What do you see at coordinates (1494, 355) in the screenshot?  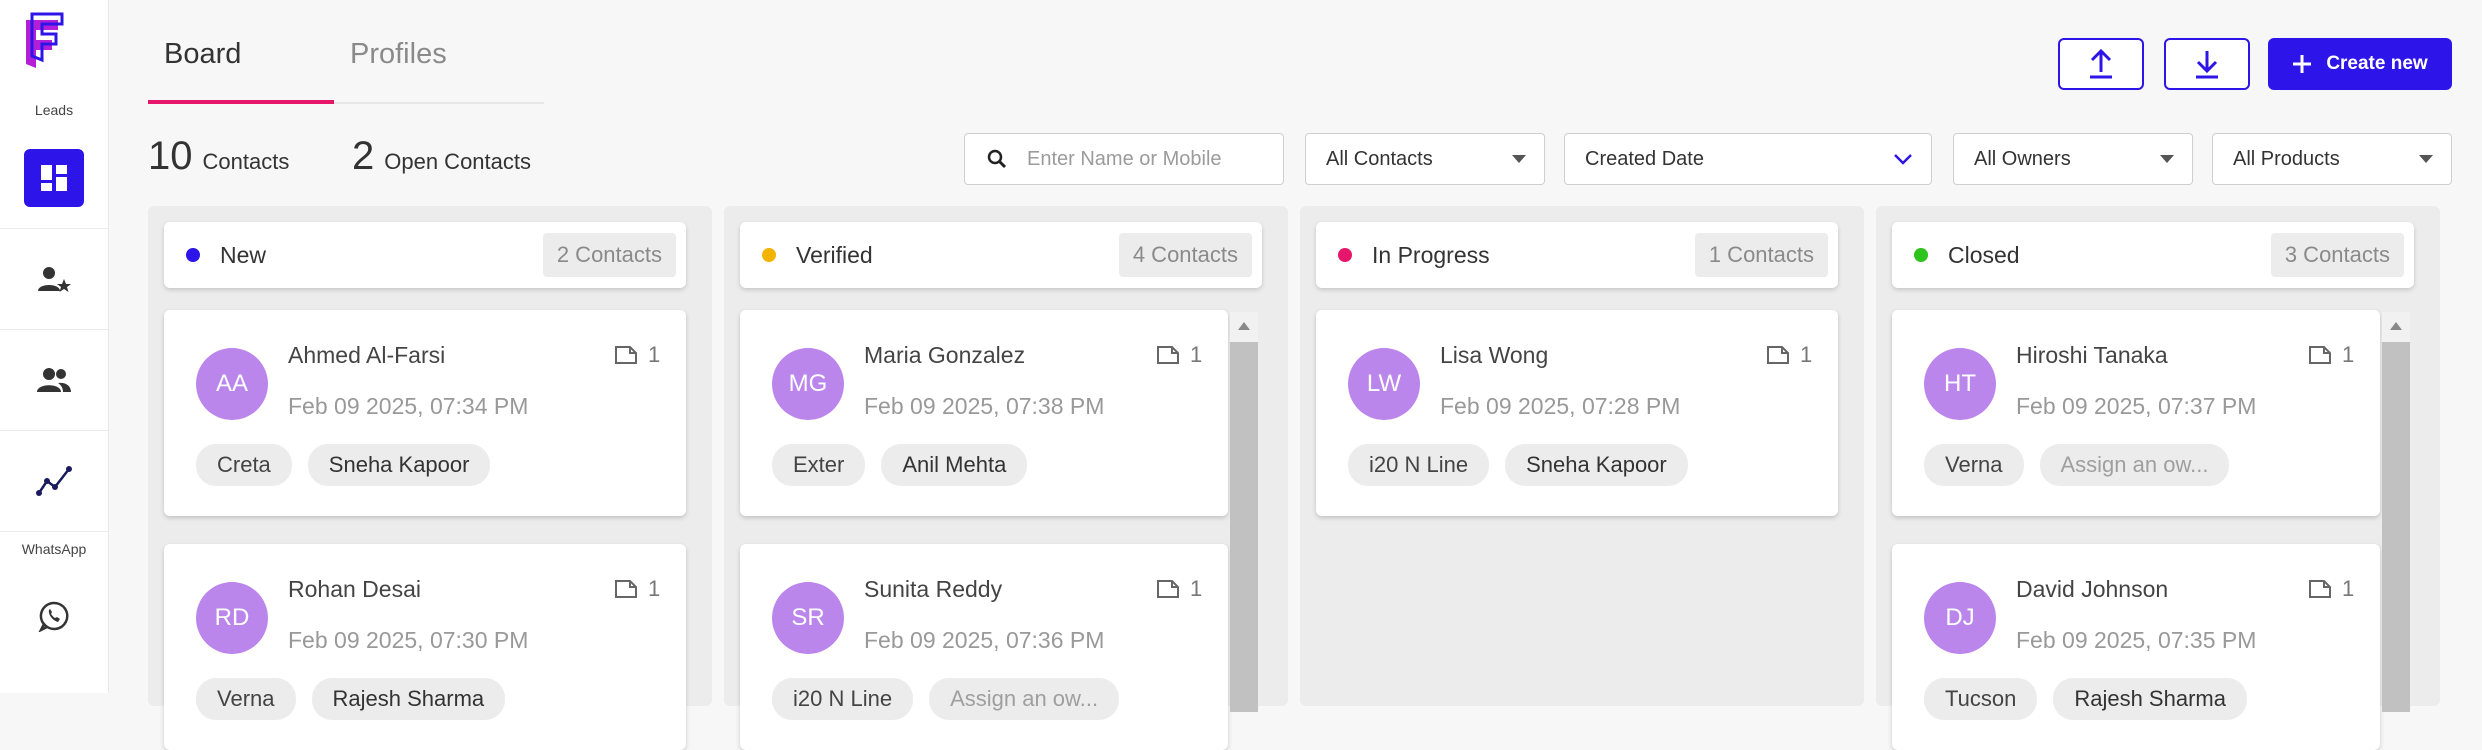 I see `contact-name: Lisa Wong` at bounding box center [1494, 355].